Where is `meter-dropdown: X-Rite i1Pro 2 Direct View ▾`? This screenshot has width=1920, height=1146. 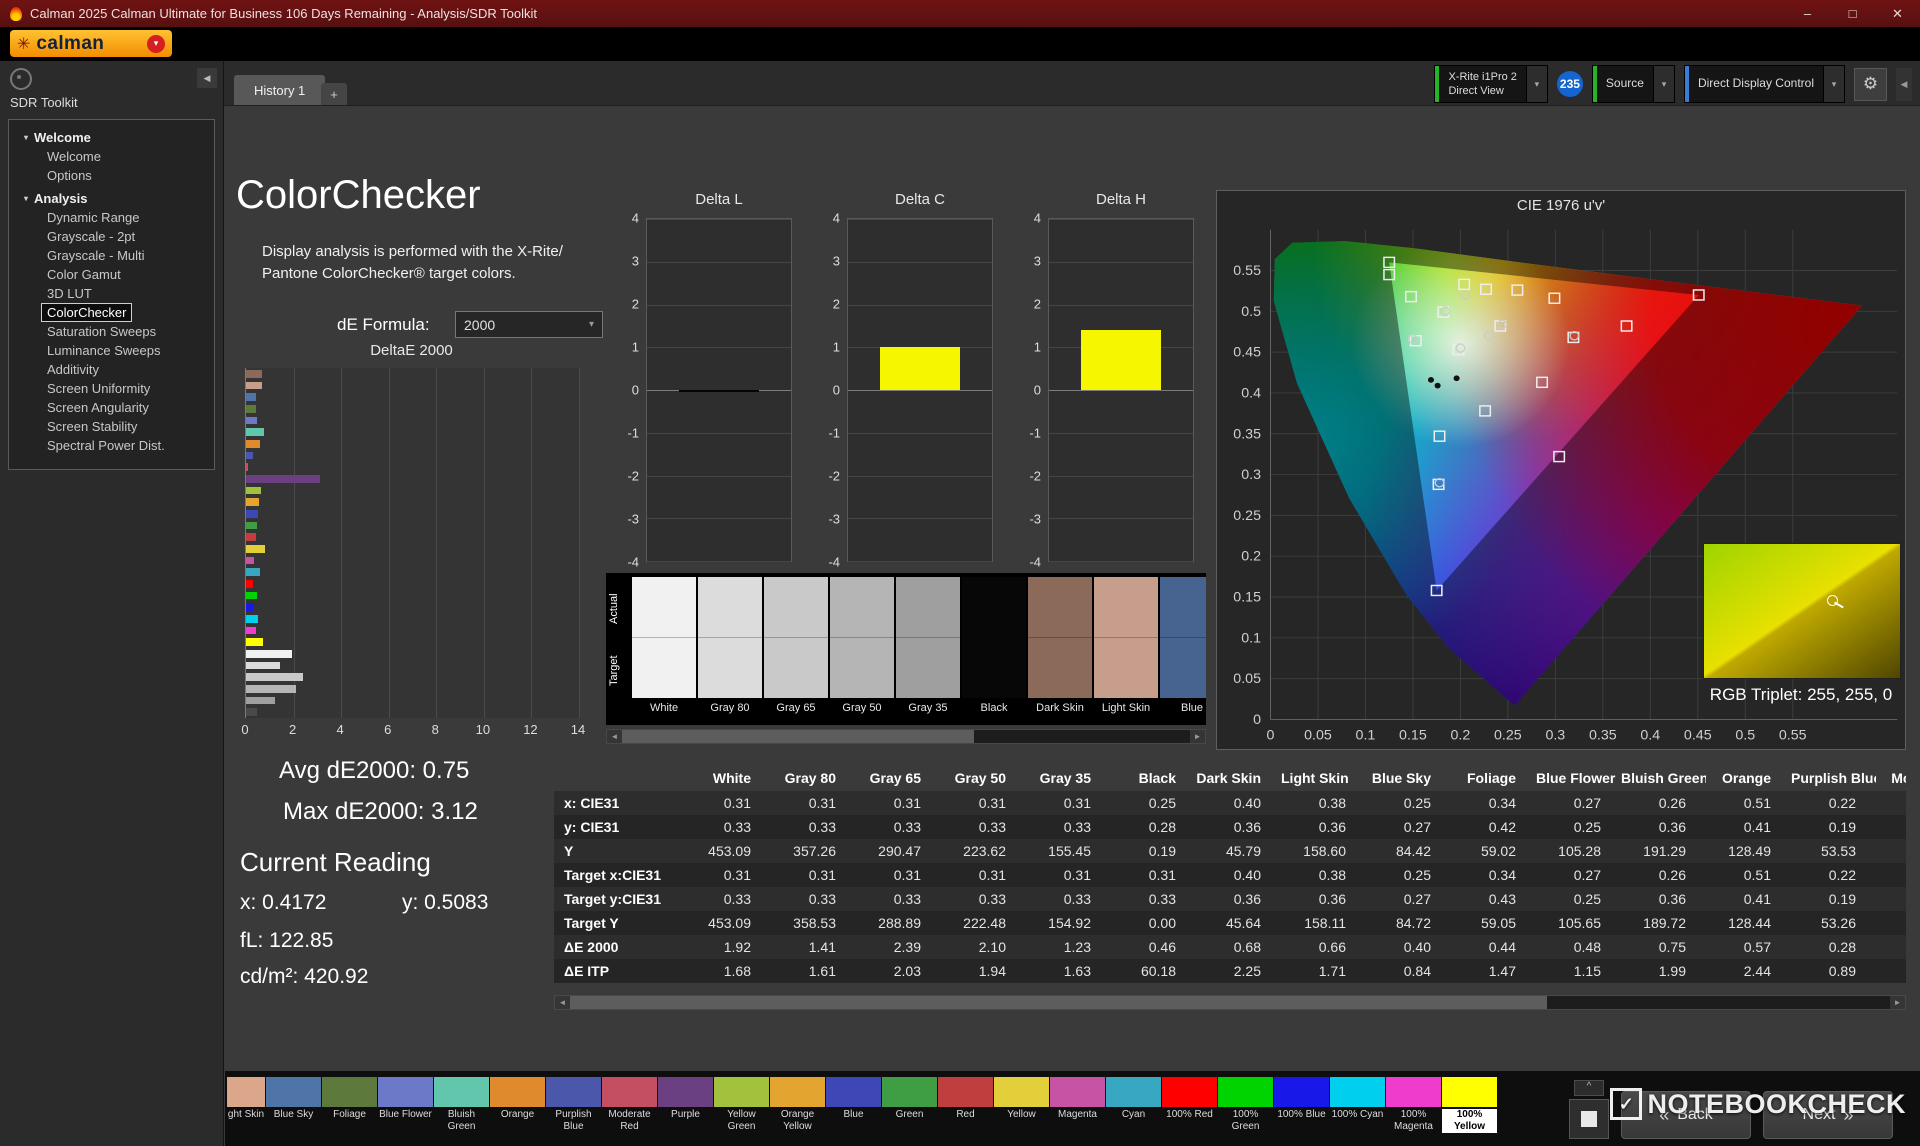
meter-dropdown: X-Rite i1Pro 2 Direct View ▾ is located at coordinates (1491, 84).